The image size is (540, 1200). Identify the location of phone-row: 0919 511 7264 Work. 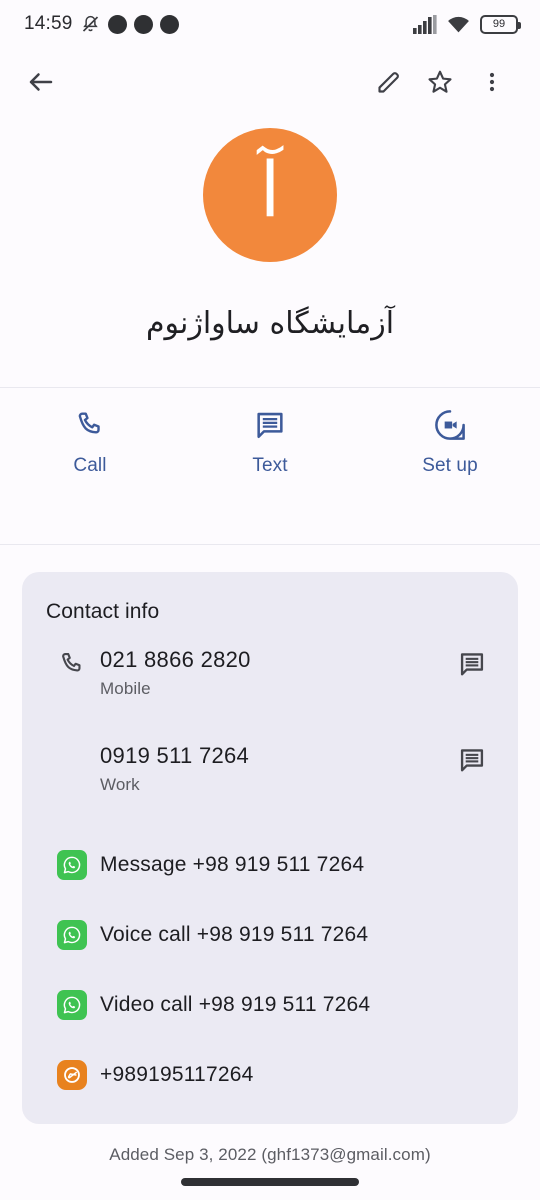
(270, 773).